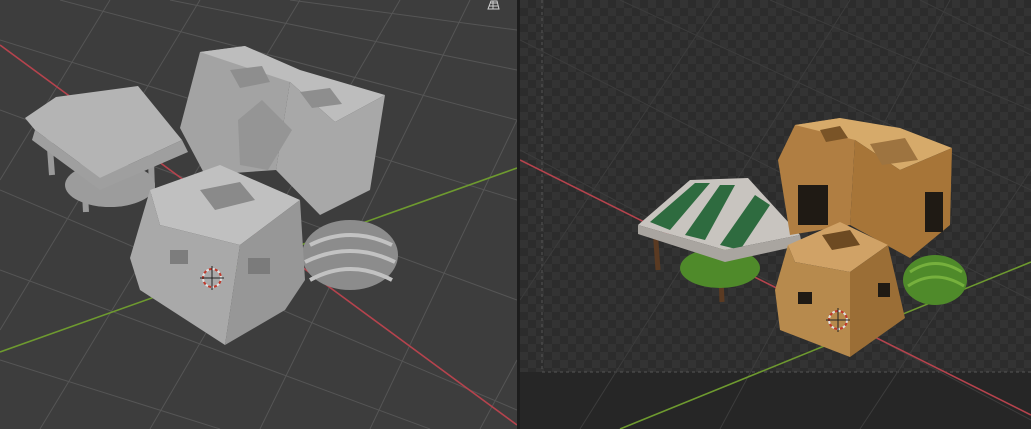 The height and width of the screenshot is (429, 1031). What do you see at coordinates (493, 5) in the screenshot?
I see `grid-overlay-icon` at bounding box center [493, 5].